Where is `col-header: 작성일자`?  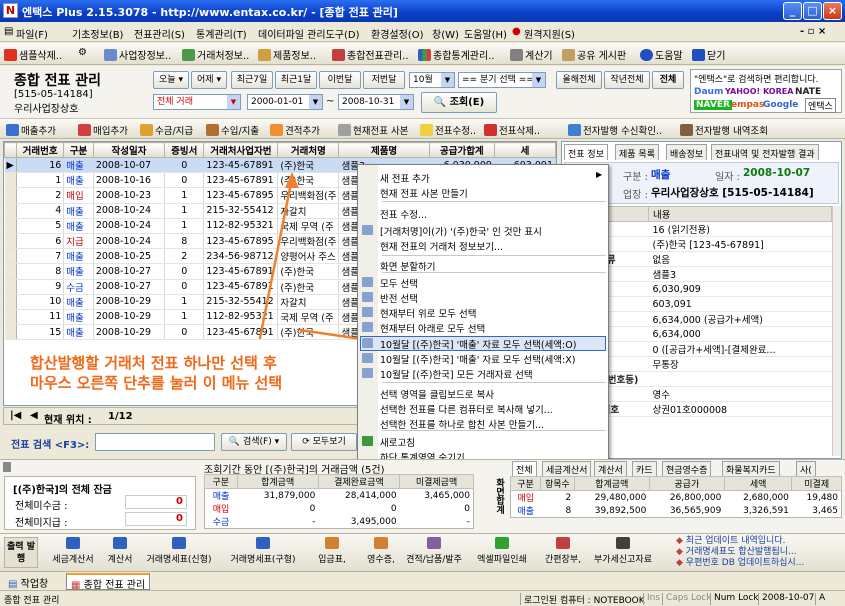 col-header: 작성일자 is located at coordinates (129, 150).